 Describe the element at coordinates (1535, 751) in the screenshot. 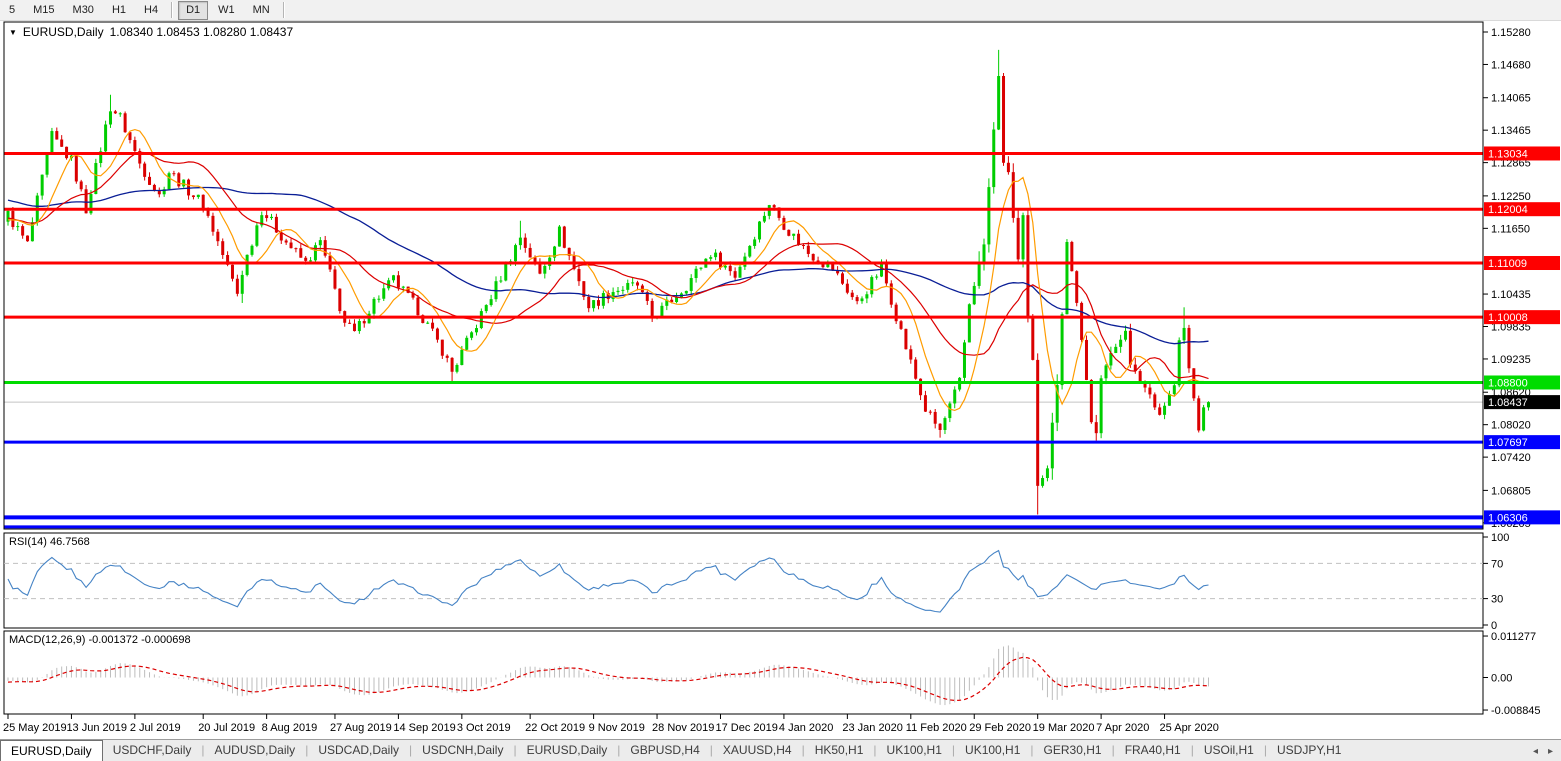

I see `tabs-scroll-left-icon: ◂` at that location.